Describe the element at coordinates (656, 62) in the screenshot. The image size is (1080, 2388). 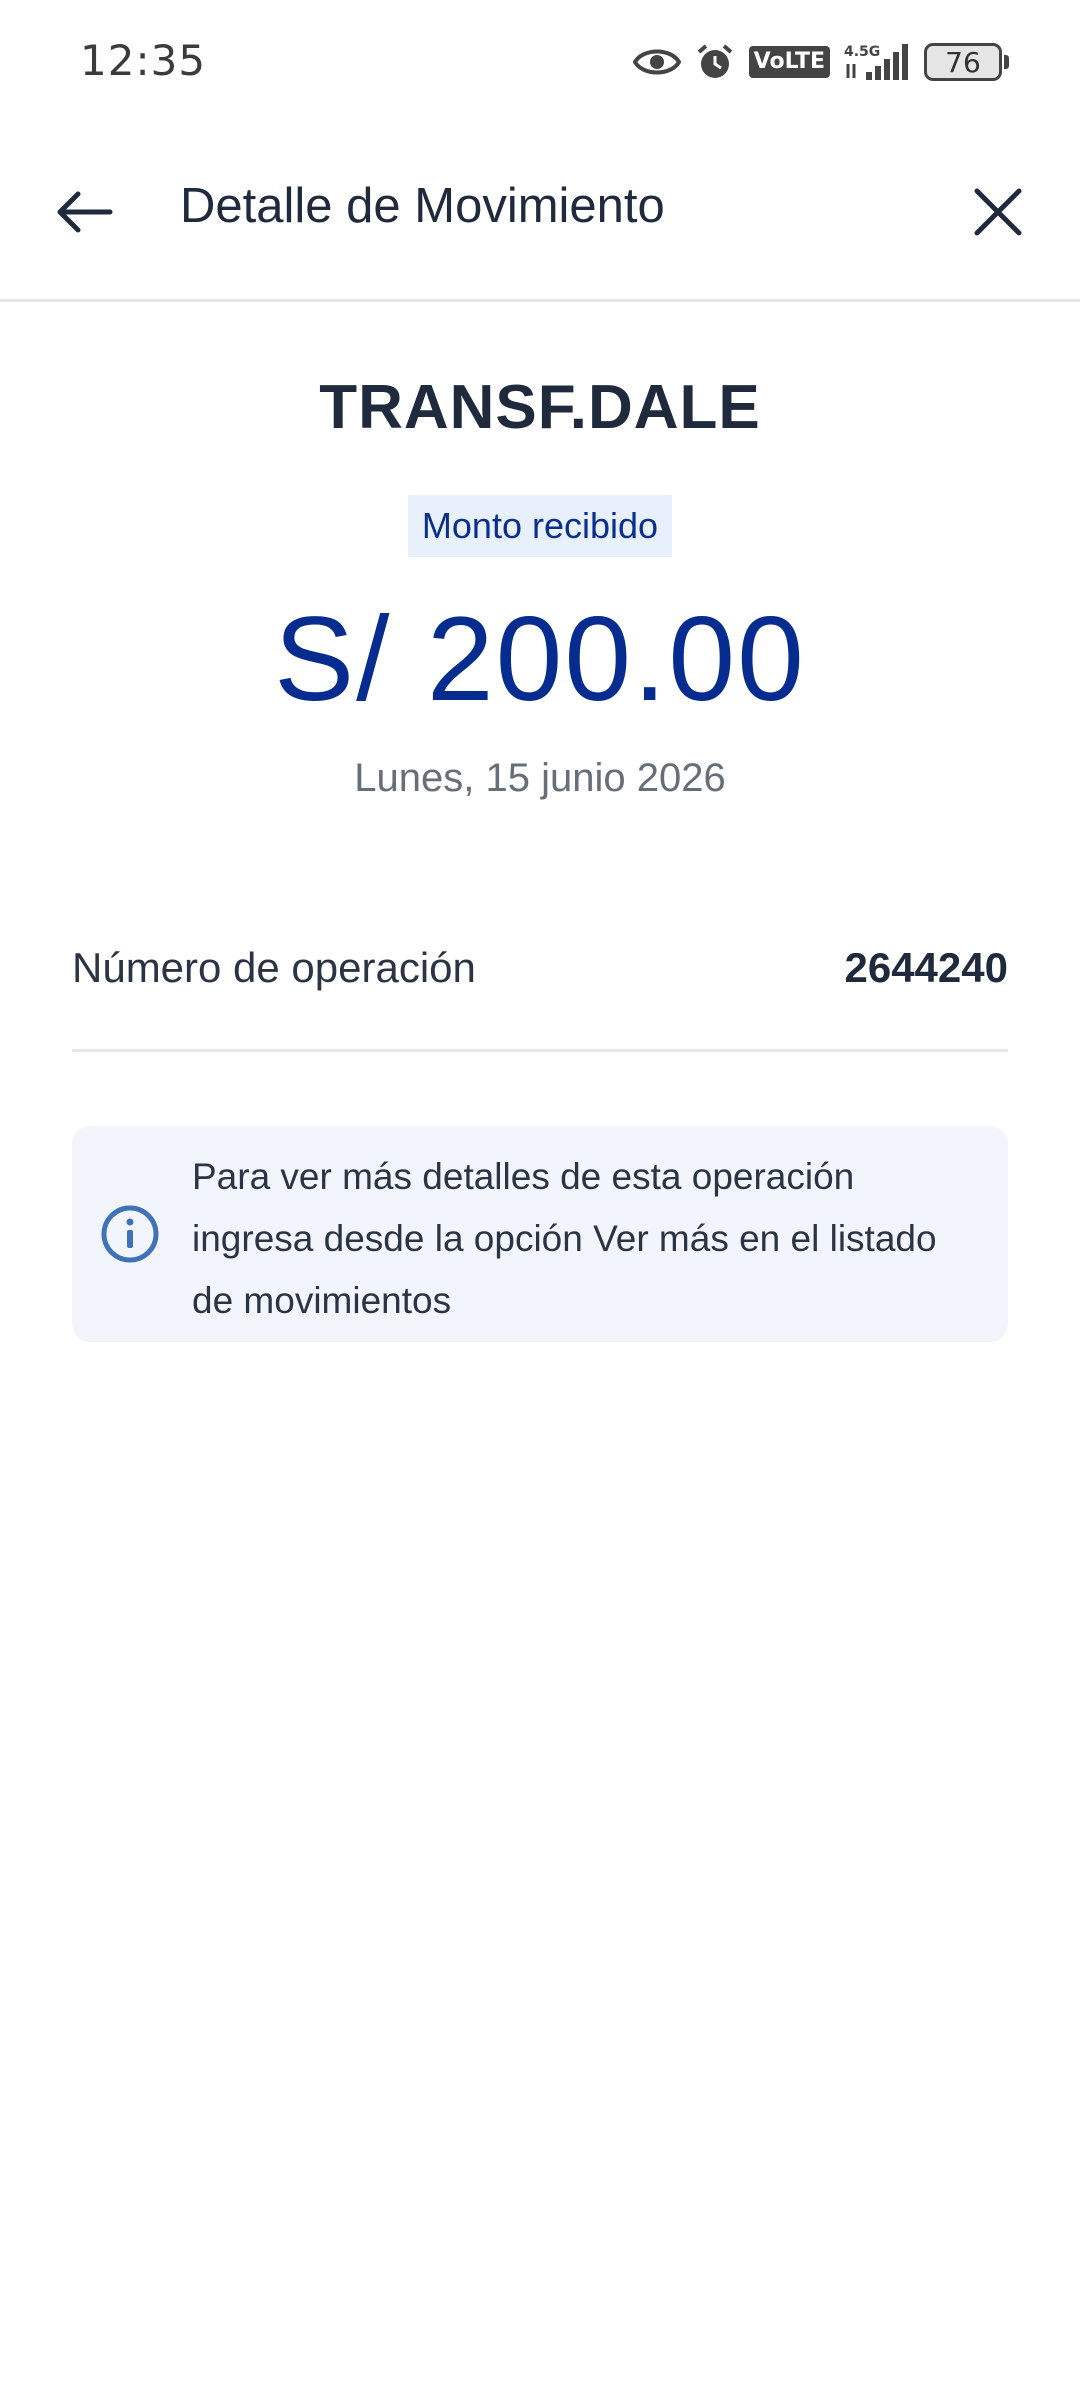
I see `eye-icon` at that location.